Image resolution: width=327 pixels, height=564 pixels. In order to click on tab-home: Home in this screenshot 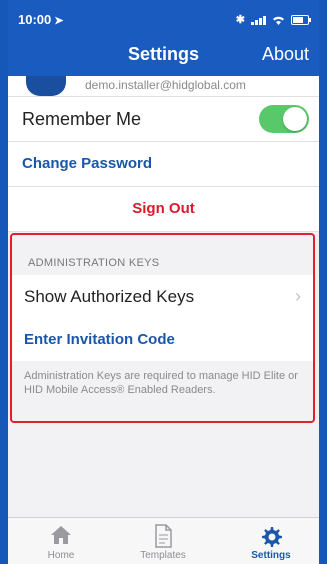, I will do `click(61, 542)`.